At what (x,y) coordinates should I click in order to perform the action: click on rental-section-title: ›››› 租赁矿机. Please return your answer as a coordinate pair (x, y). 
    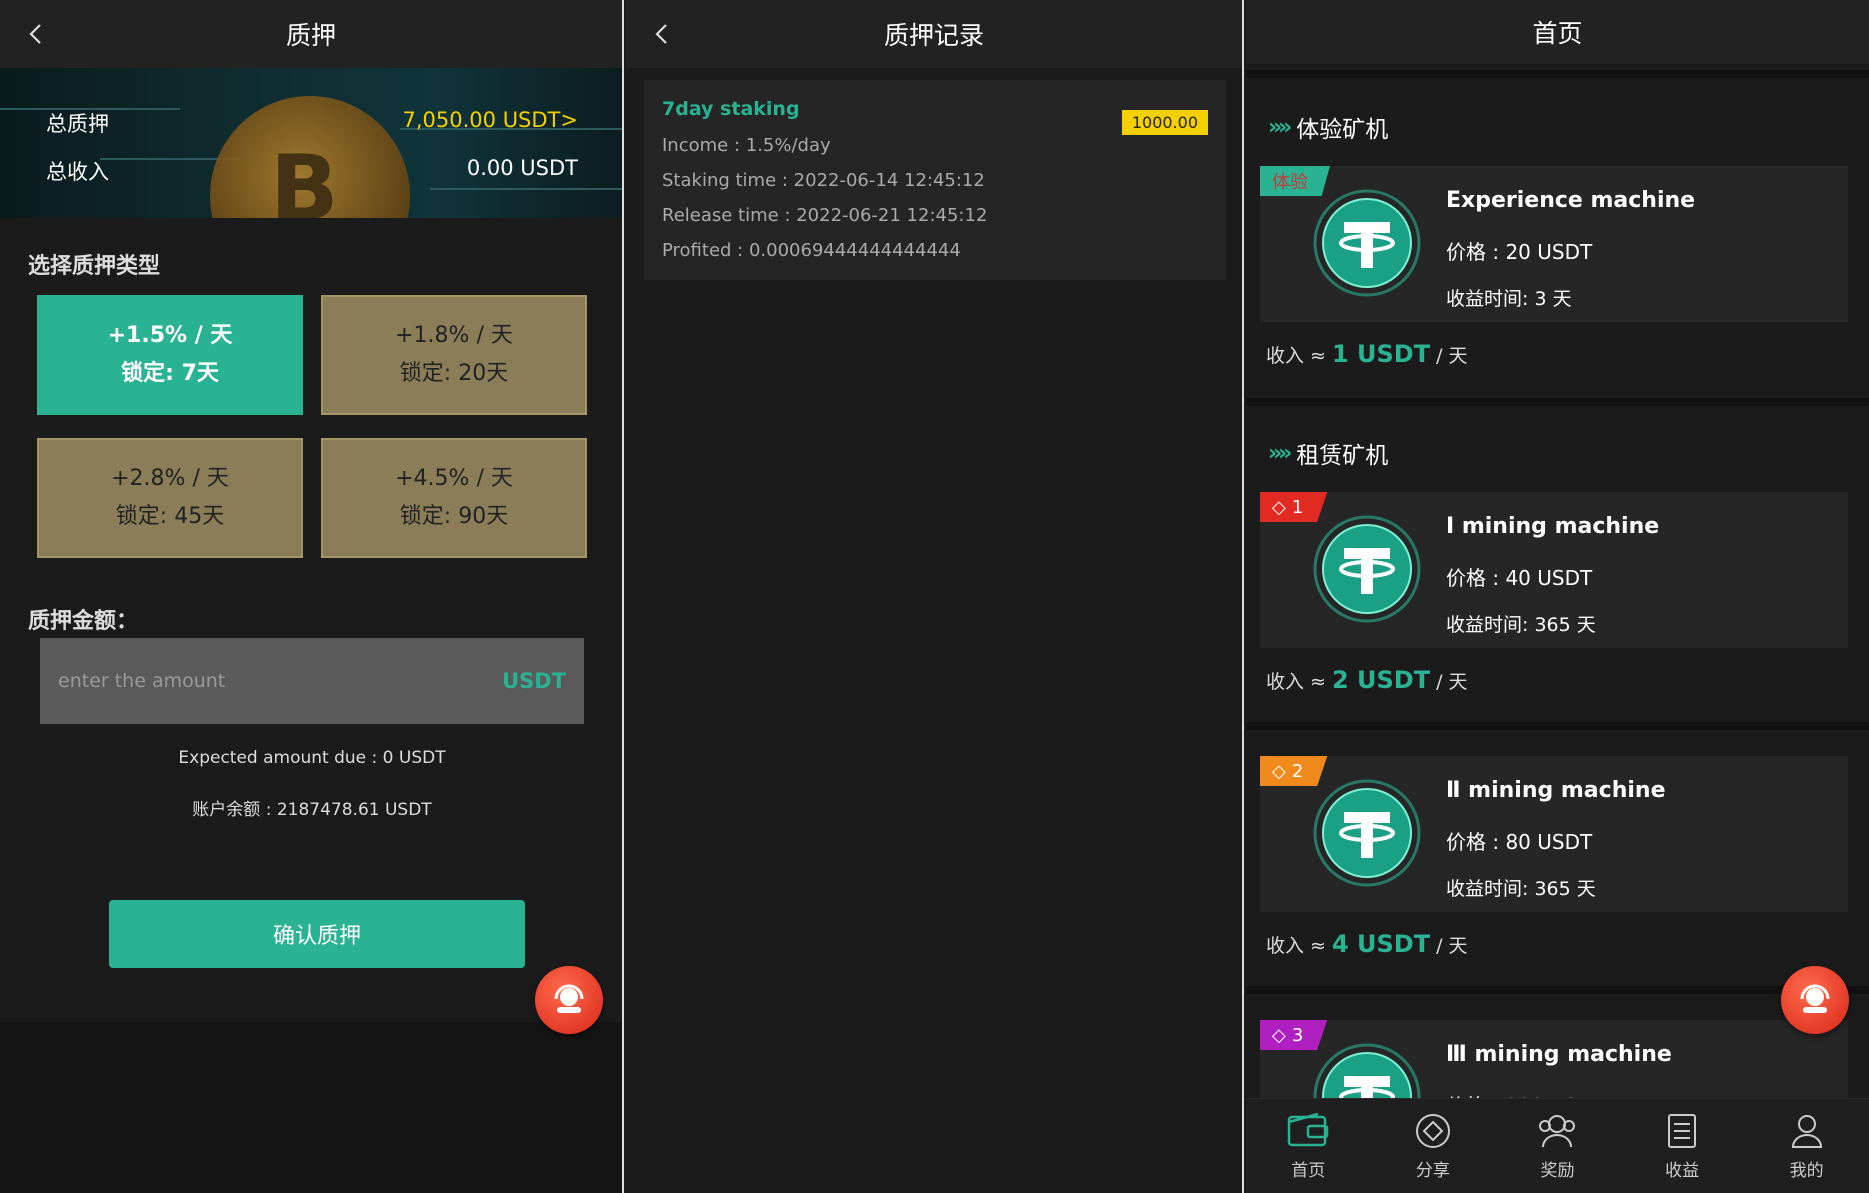
    Looking at the image, I should click on (1328, 453).